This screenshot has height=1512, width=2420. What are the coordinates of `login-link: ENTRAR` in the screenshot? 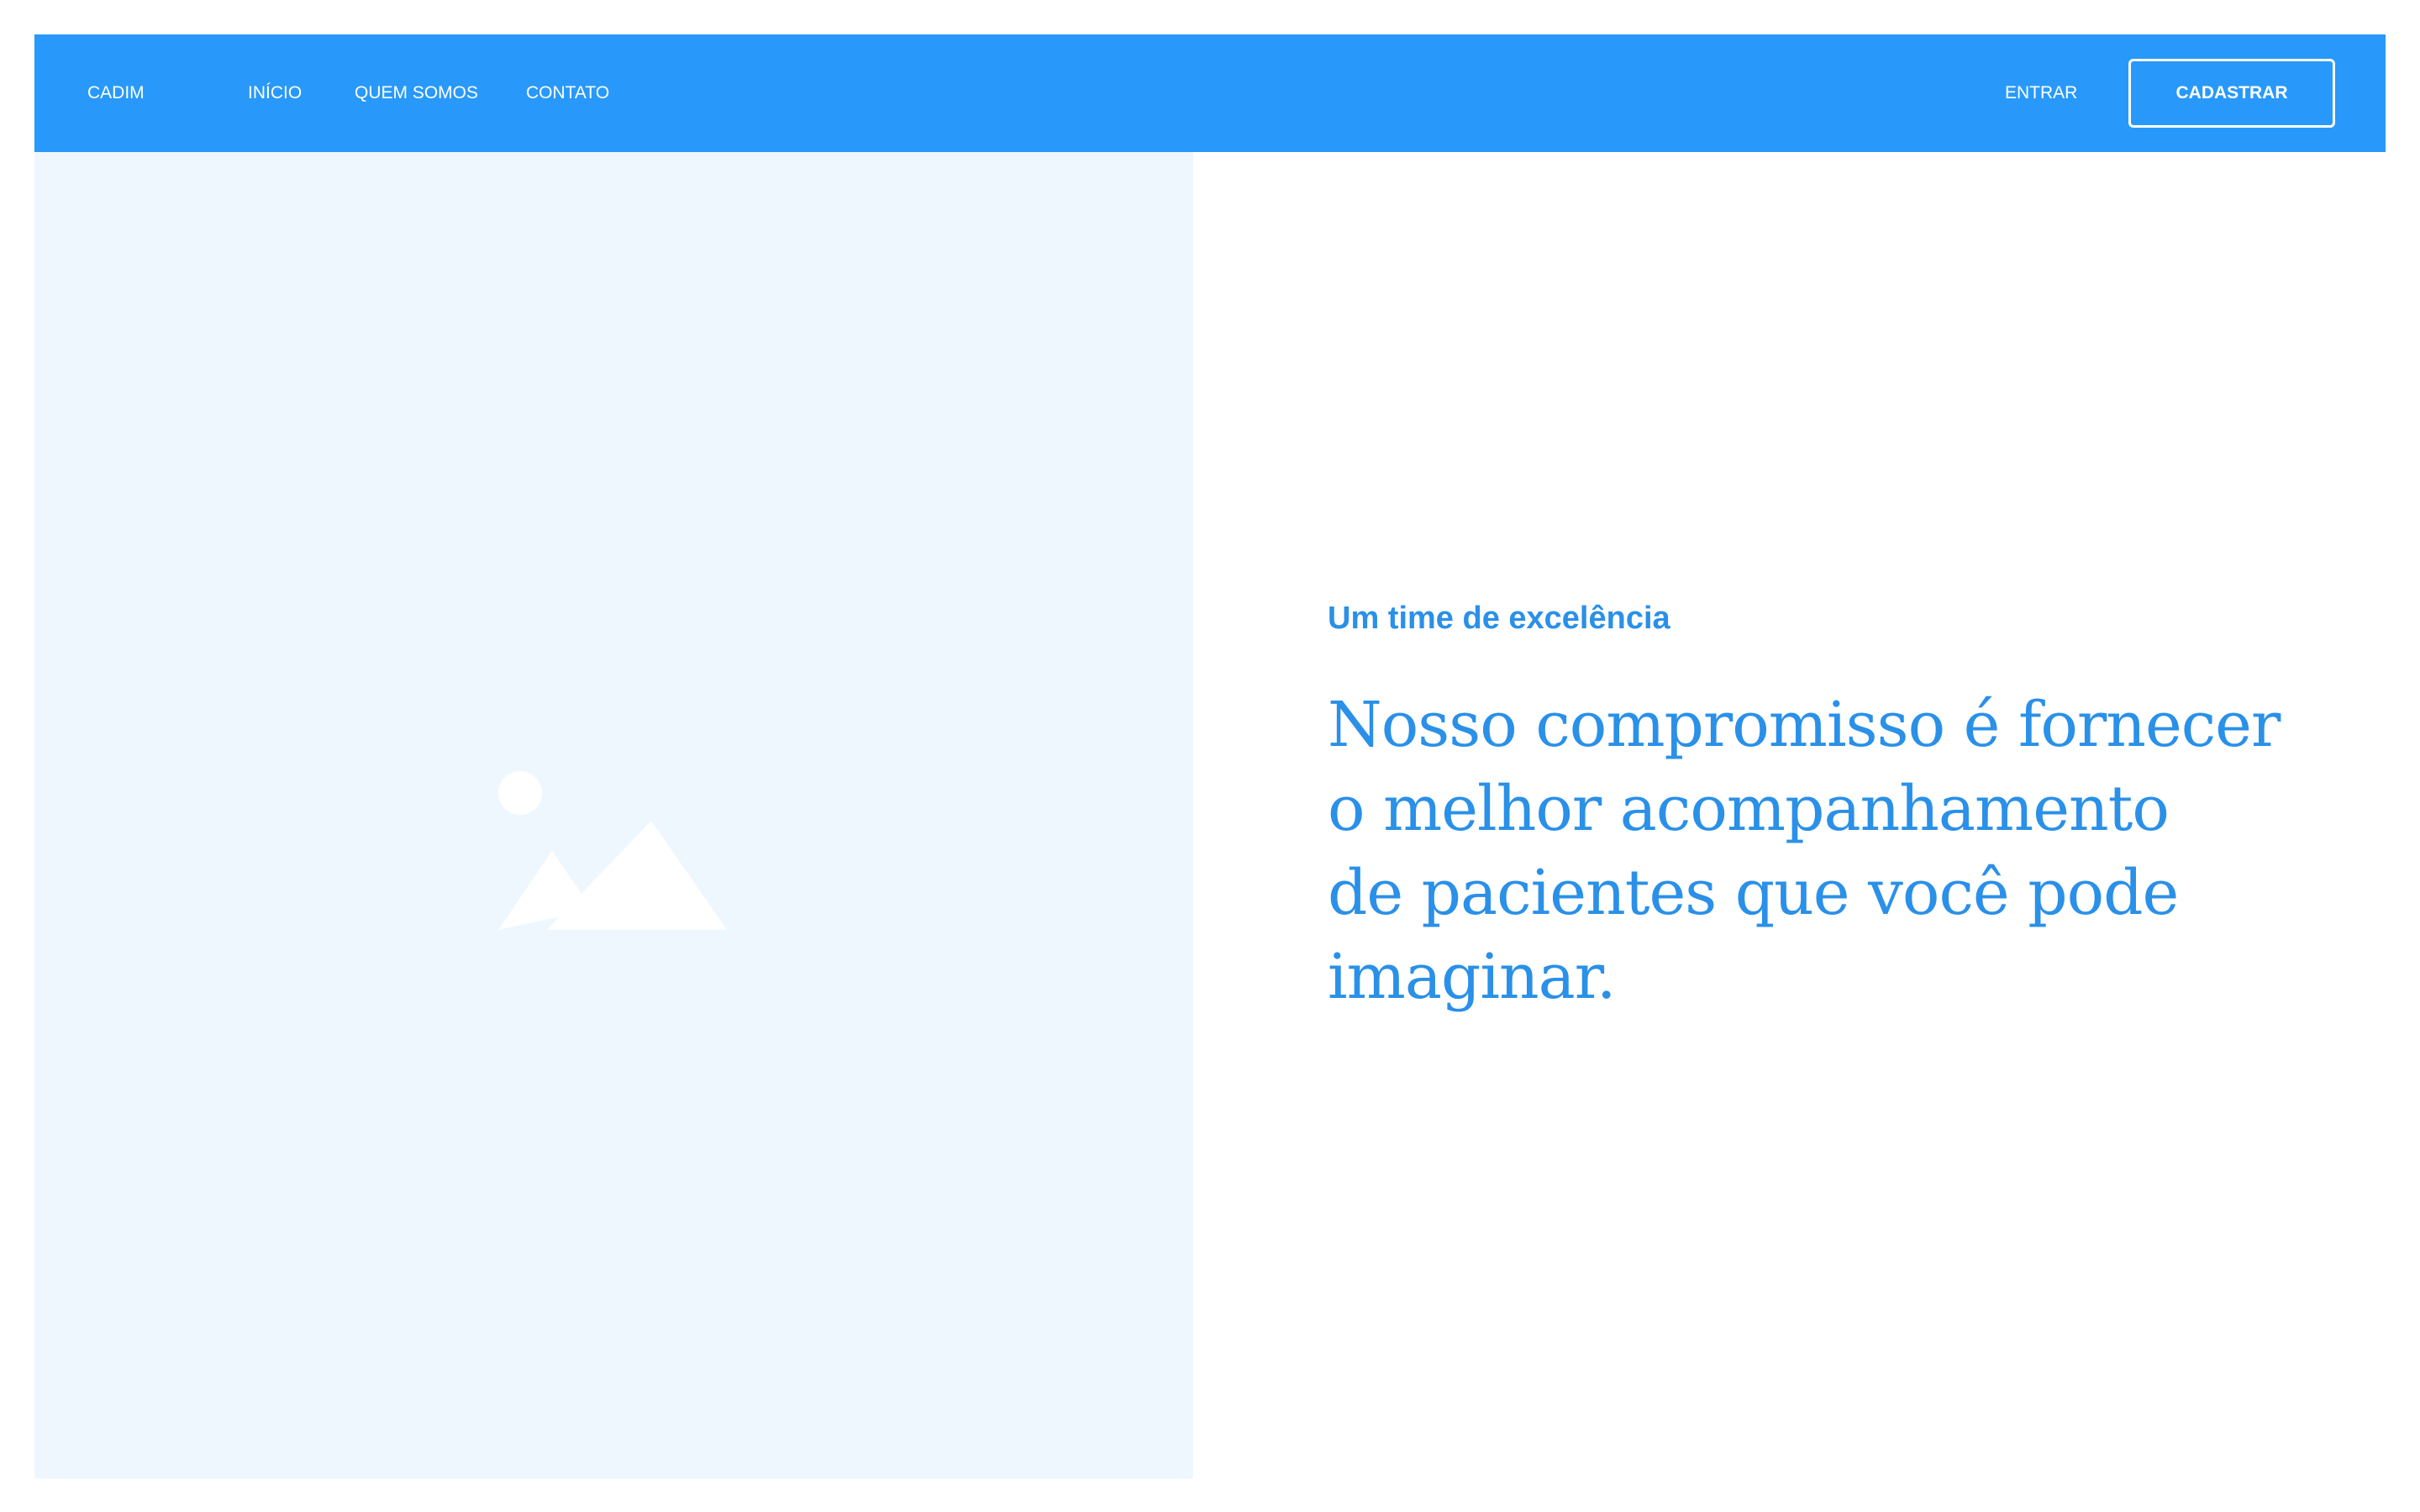 It's located at (2041, 93).